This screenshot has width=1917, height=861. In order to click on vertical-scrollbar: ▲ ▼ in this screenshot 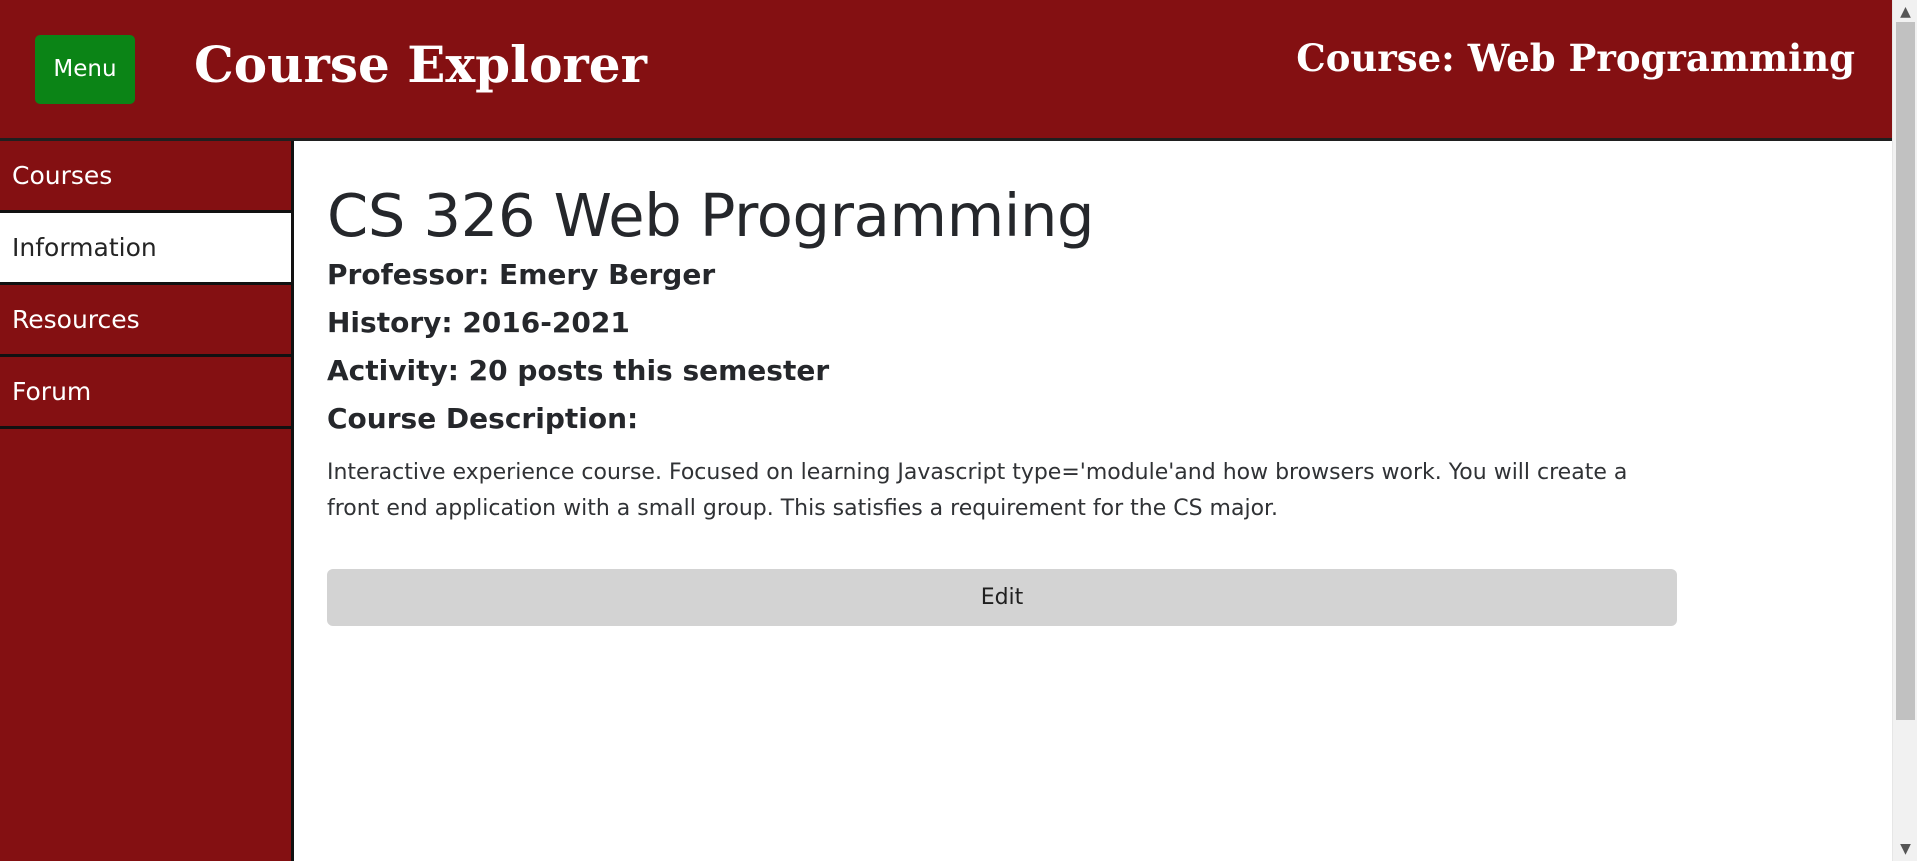, I will do `click(1904, 430)`.